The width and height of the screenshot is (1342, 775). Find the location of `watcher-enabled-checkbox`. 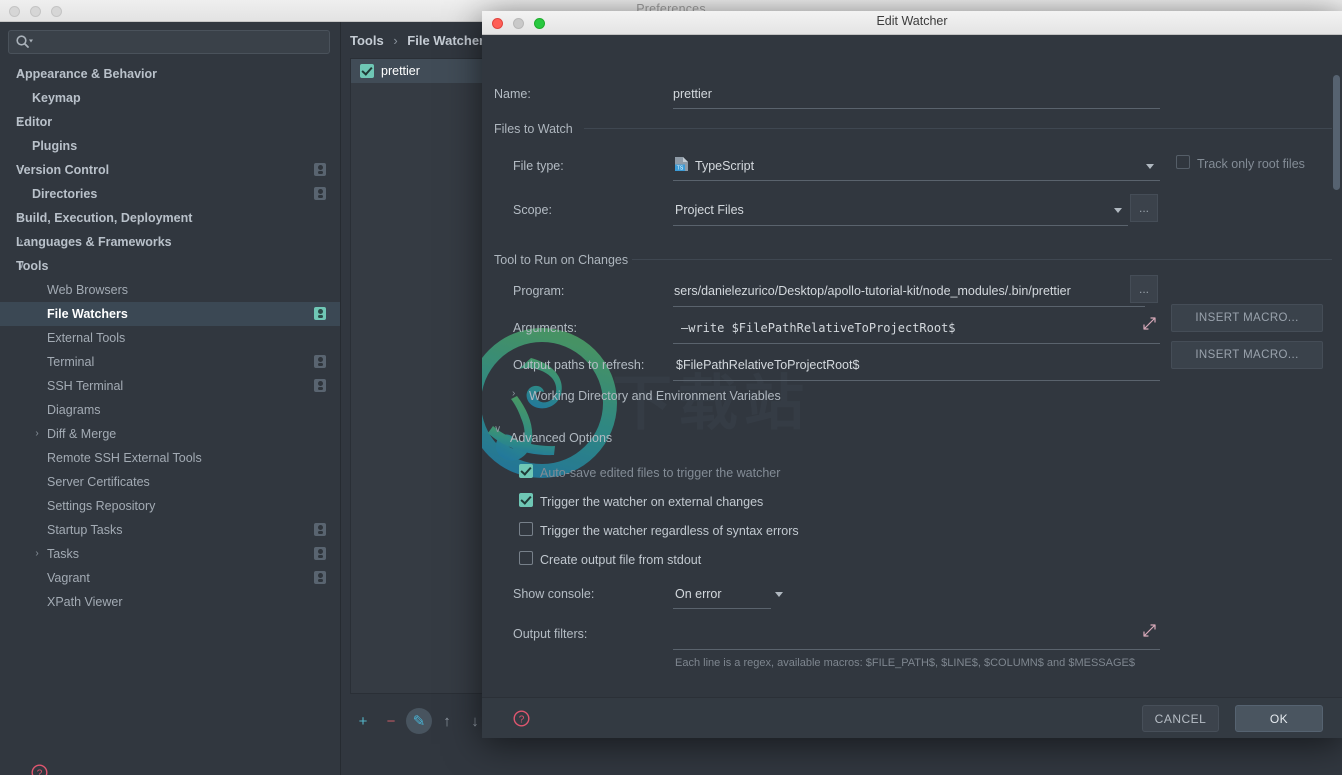

watcher-enabled-checkbox is located at coordinates (367, 71).